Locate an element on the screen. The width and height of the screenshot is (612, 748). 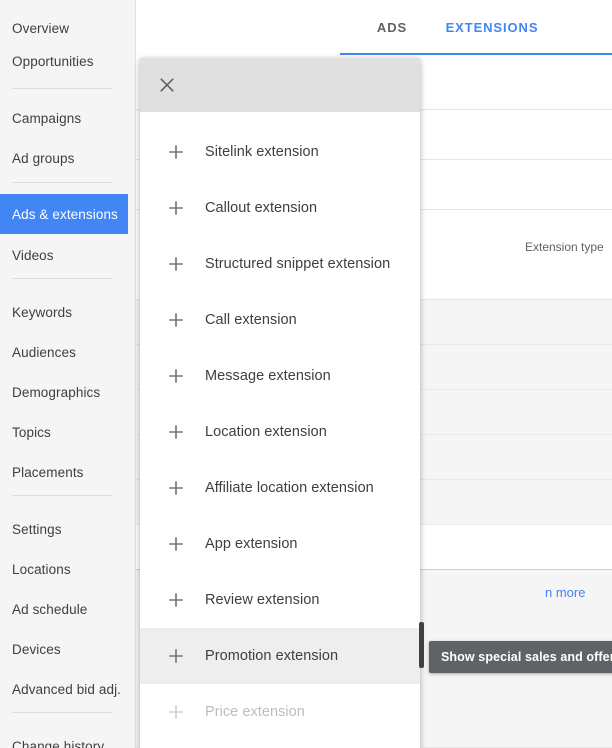
sidebar-item-keywords: Keywords is located at coordinates (68, 312).